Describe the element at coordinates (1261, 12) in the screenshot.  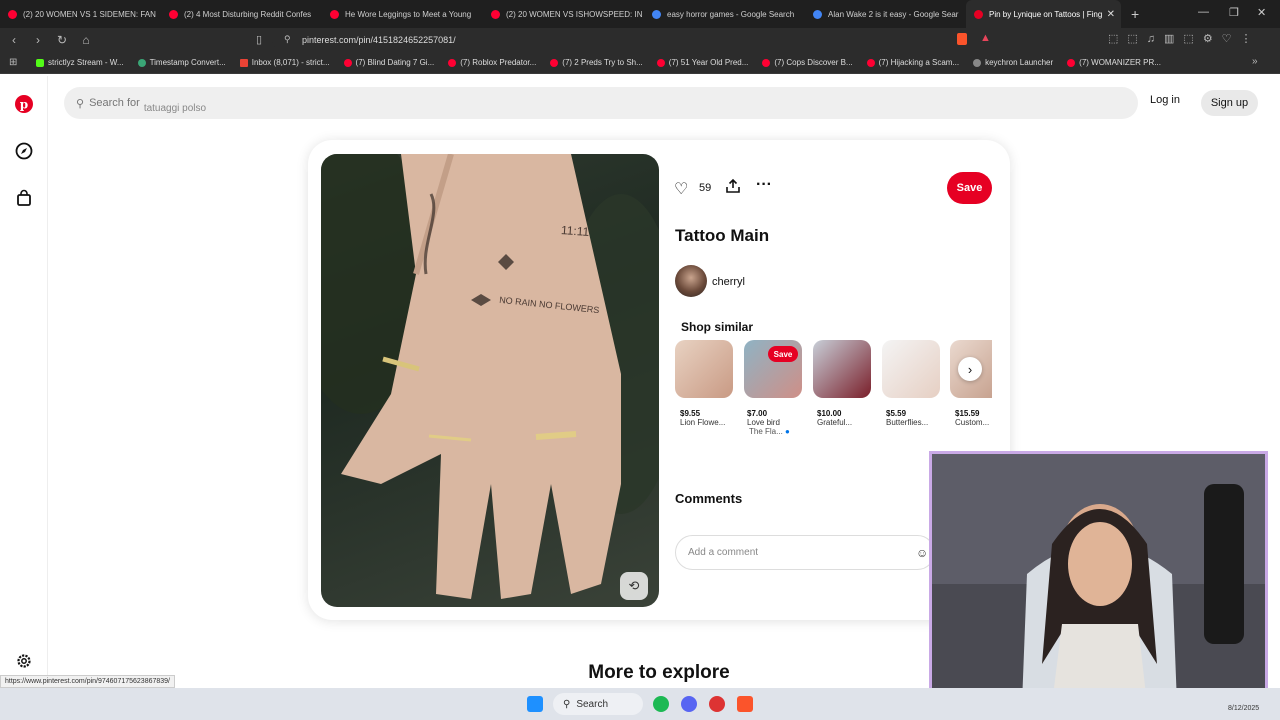
I see `close-window-icon: ✕` at that location.